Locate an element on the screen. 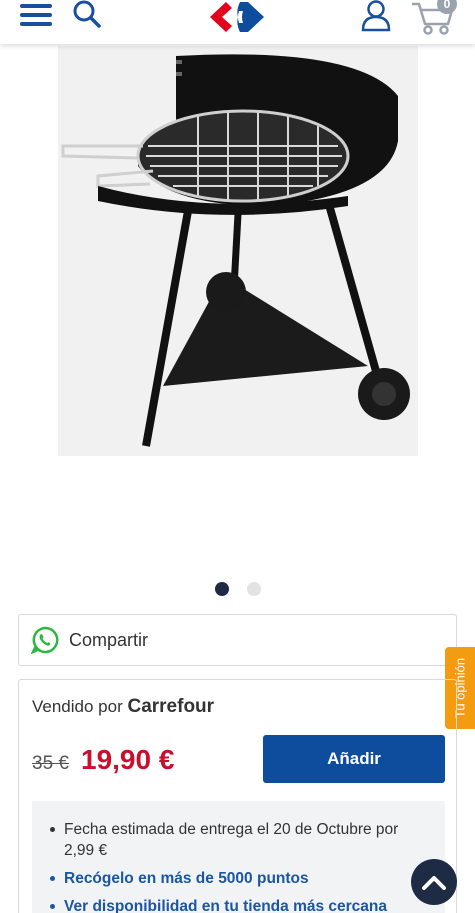  current-price: 19,90 € is located at coordinates (128, 759).